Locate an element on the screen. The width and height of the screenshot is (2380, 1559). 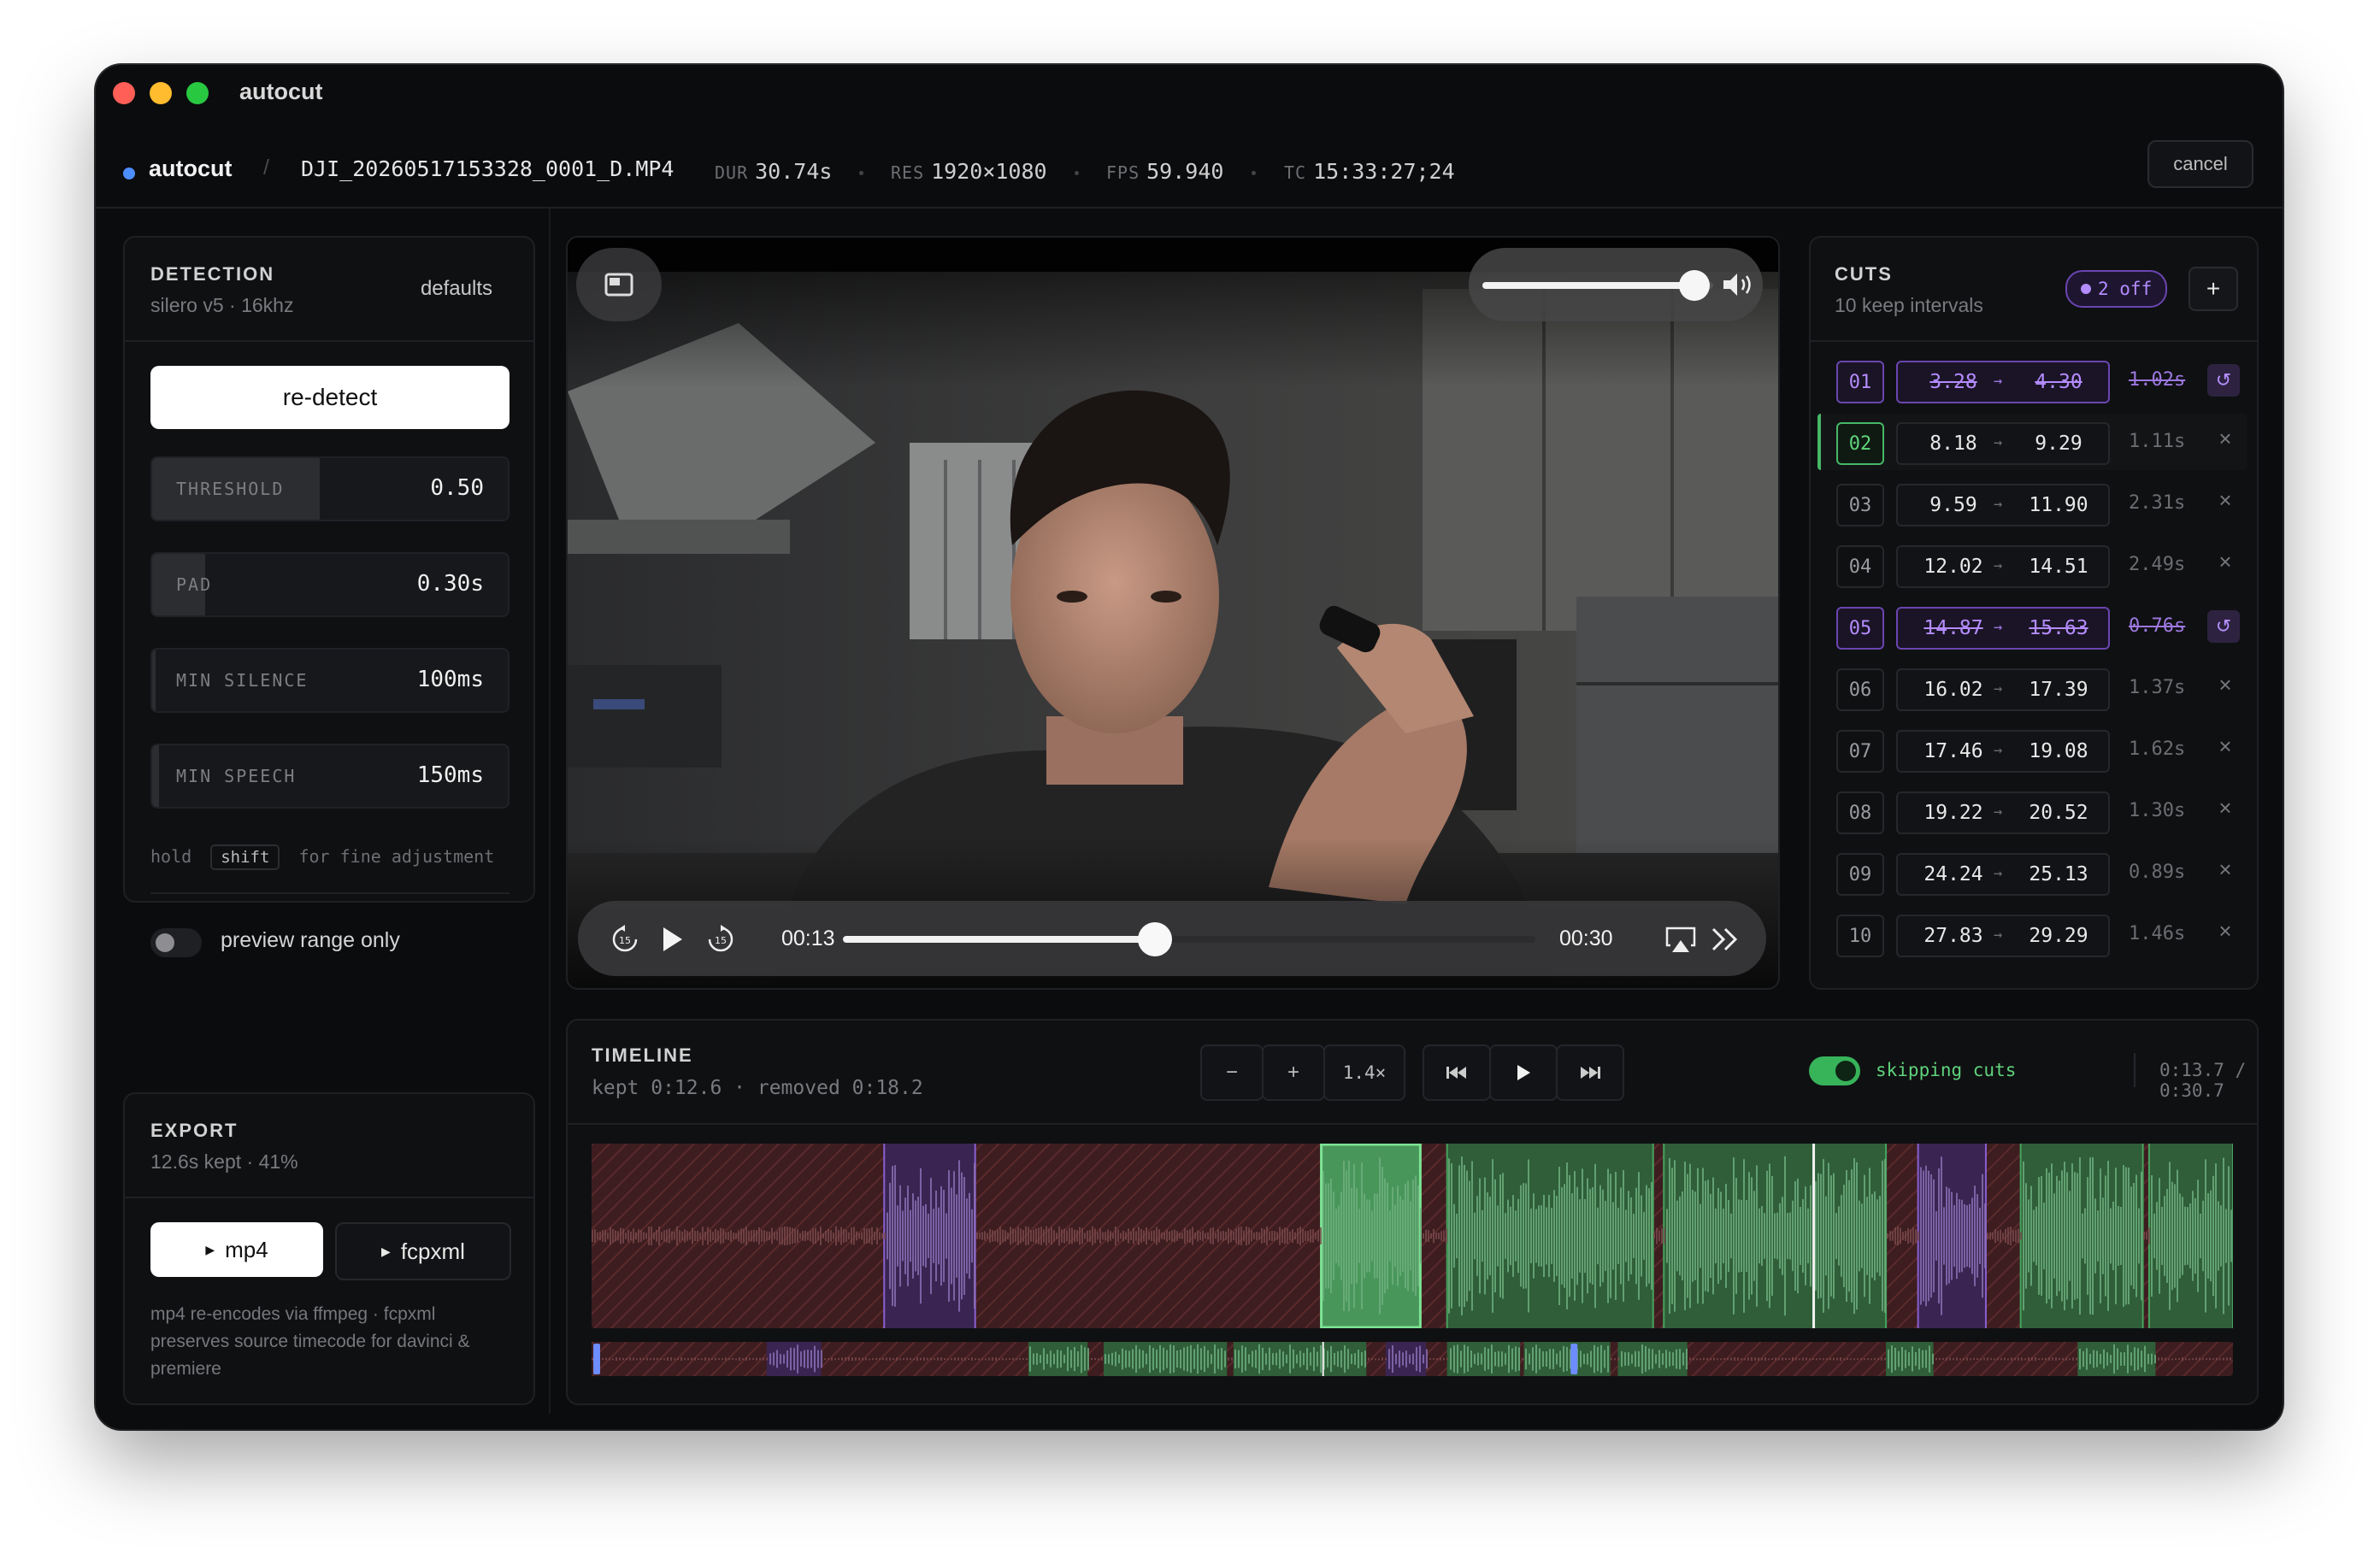
volume-control is located at coordinates (1616, 284).